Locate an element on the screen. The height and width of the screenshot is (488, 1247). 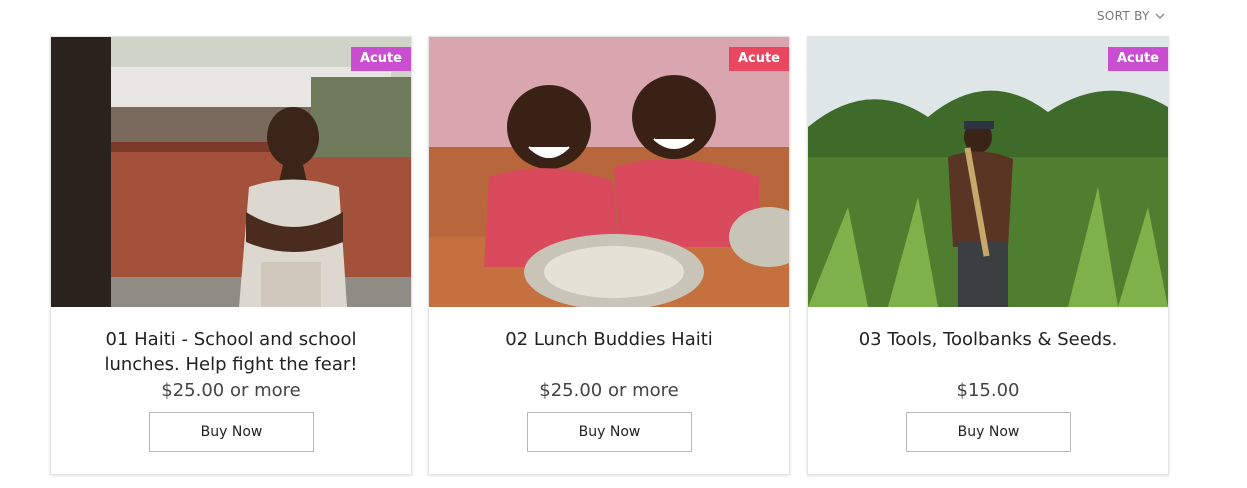
product-title: 03 Tools, Toolbanks & Seeds. is located at coordinates (988, 353).